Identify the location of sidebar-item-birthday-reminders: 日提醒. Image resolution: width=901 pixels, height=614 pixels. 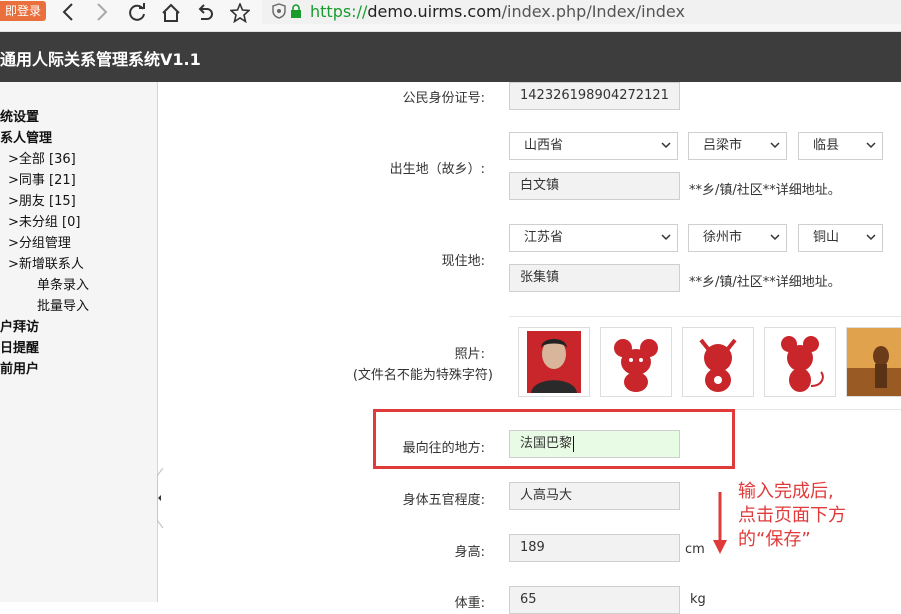
(19, 349).